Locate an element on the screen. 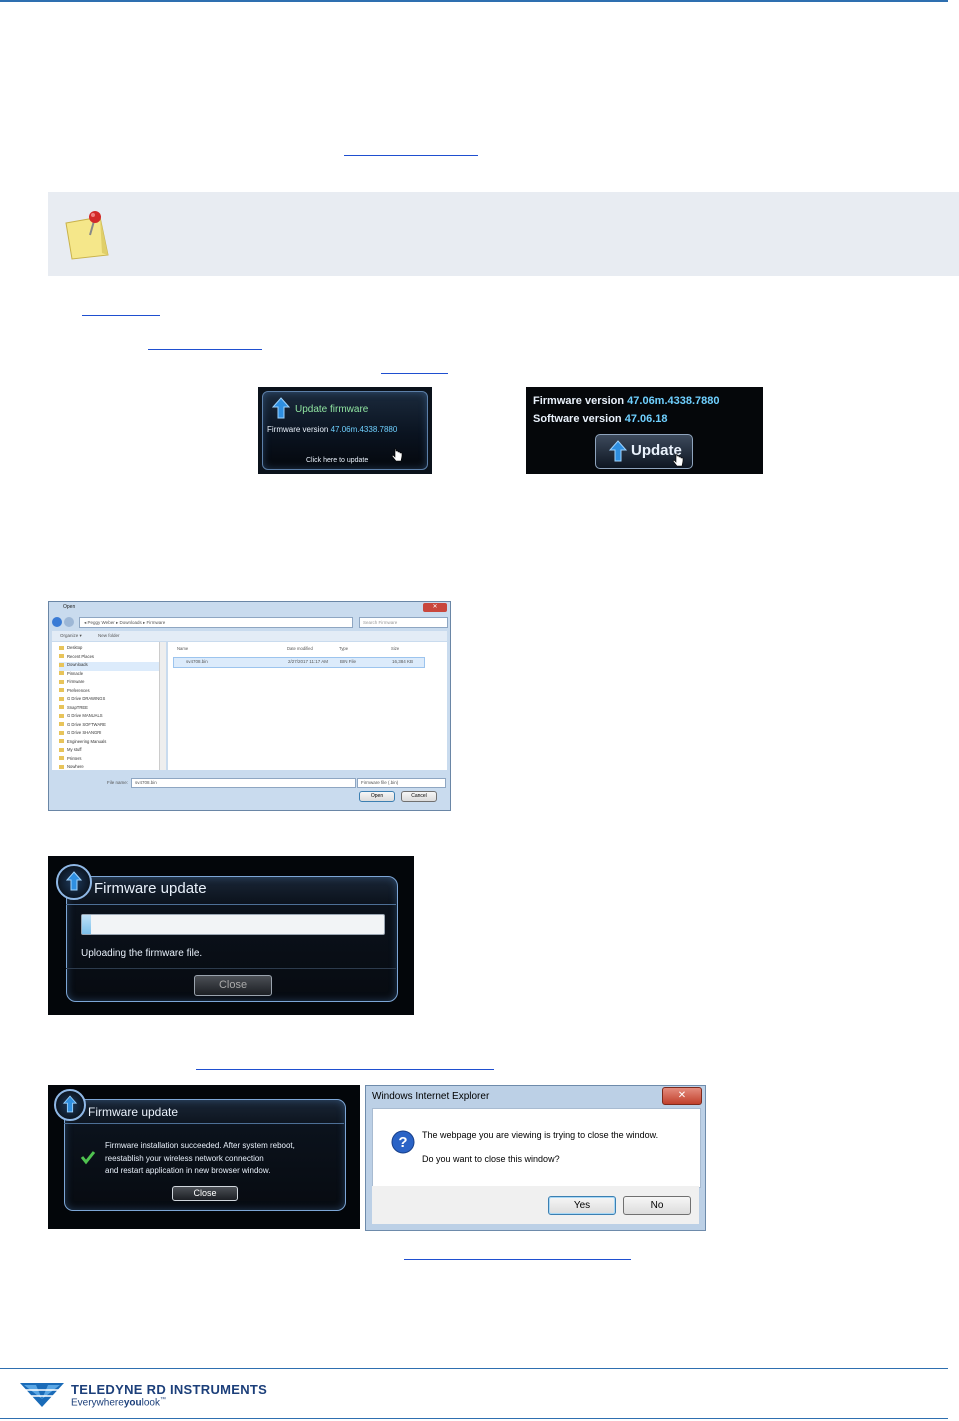  tree-item: G Drive MANUALS is located at coordinates (109, 717).